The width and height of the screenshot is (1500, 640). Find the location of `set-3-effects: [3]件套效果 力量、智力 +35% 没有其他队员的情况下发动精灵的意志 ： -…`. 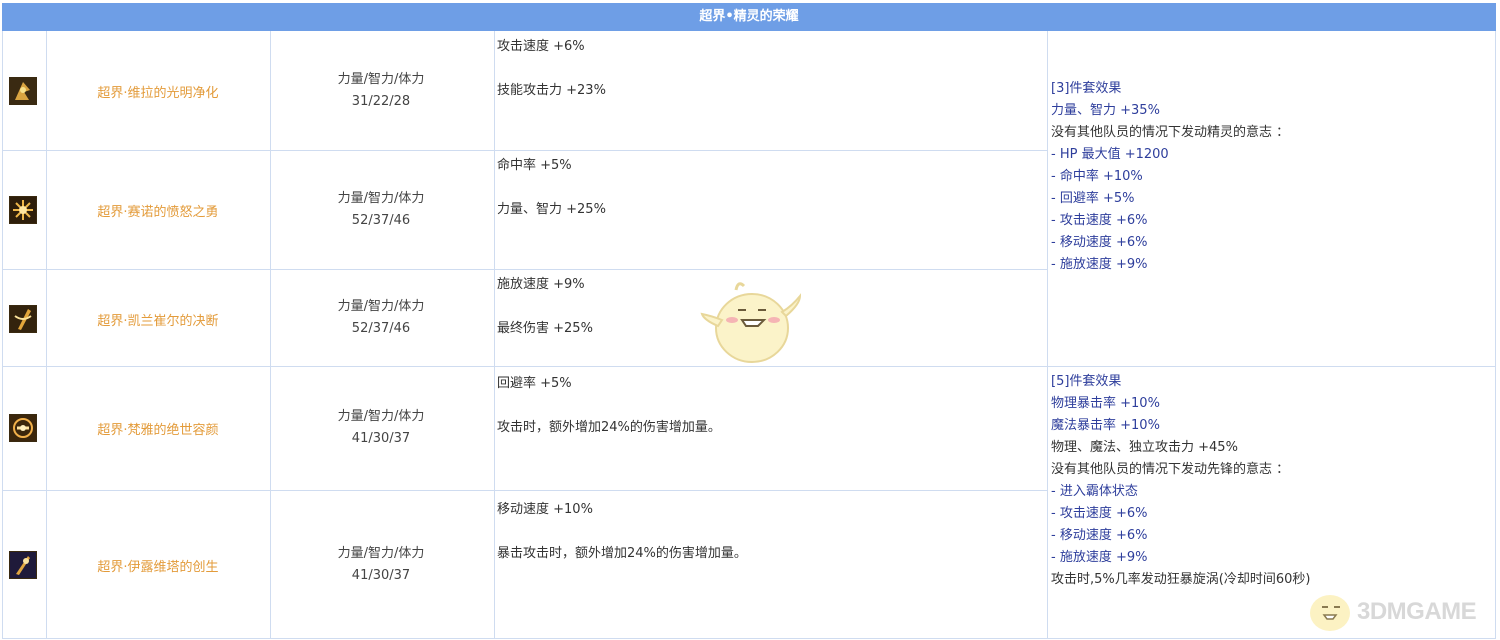

set-3-effects: [3]件套效果 力量、智力 +35% 没有其他队员的情况下发动精灵的意志 ： -… is located at coordinates (1170, 177).